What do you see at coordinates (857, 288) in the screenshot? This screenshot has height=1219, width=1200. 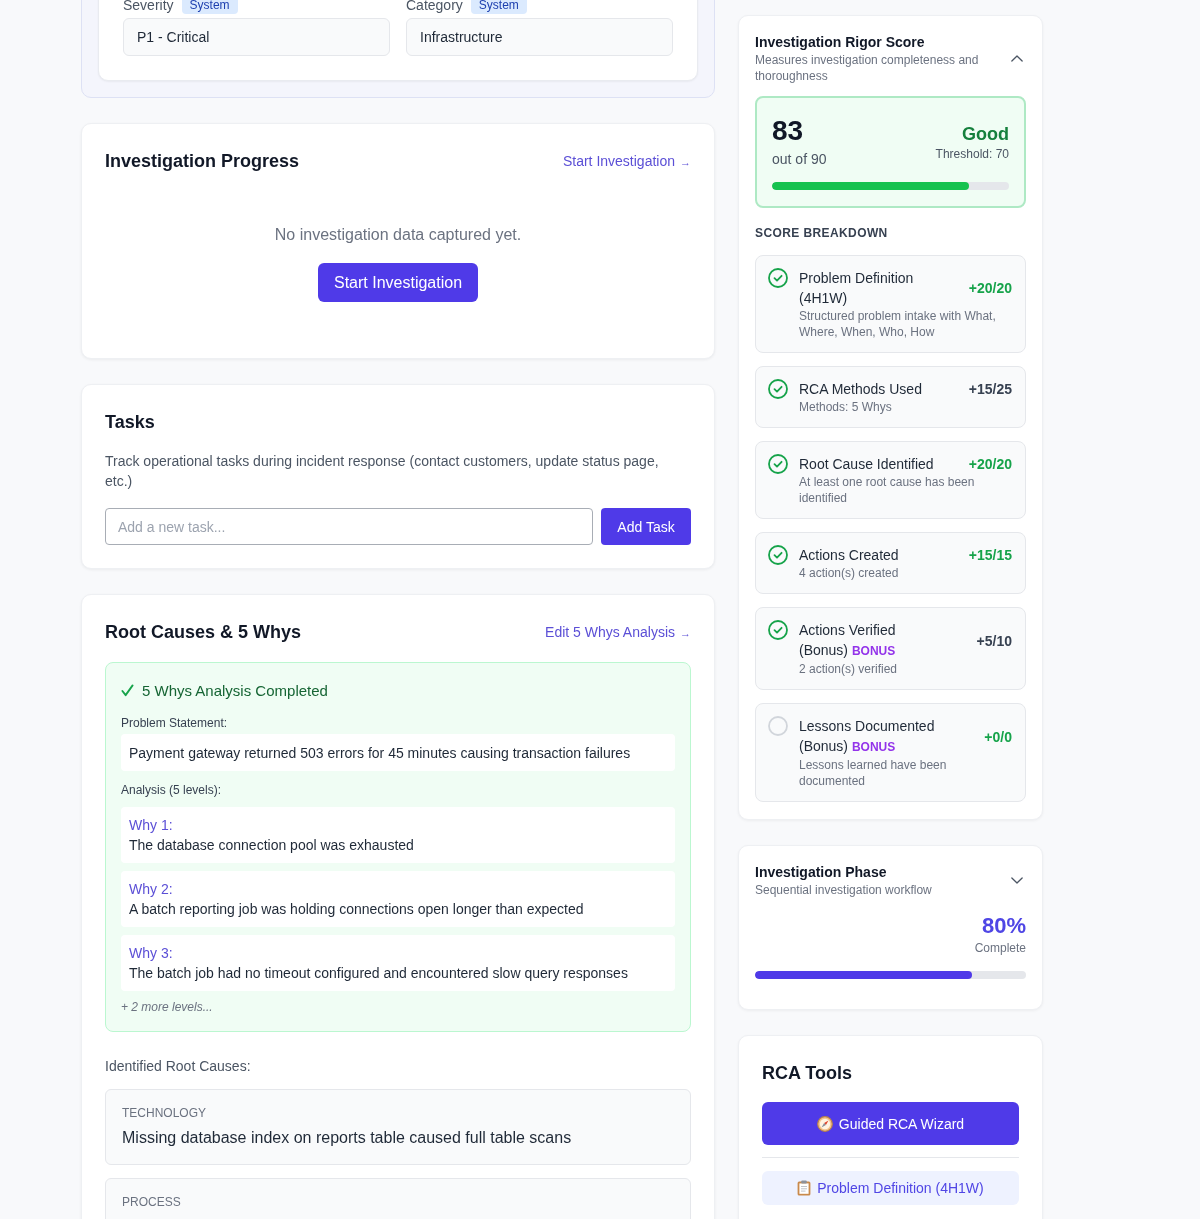 I see `item-name: Problem Definition (4H1W)` at bounding box center [857, 288].